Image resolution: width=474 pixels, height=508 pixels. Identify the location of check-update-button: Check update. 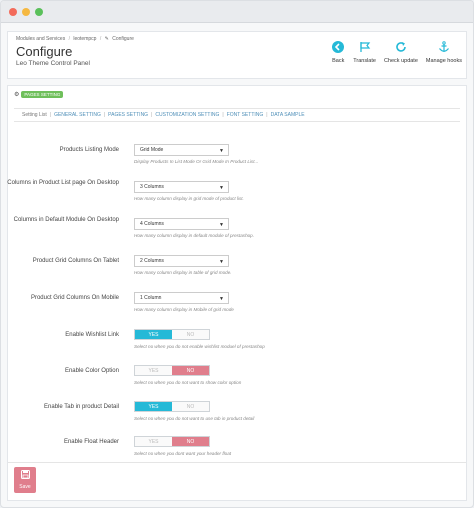
(401, 52).